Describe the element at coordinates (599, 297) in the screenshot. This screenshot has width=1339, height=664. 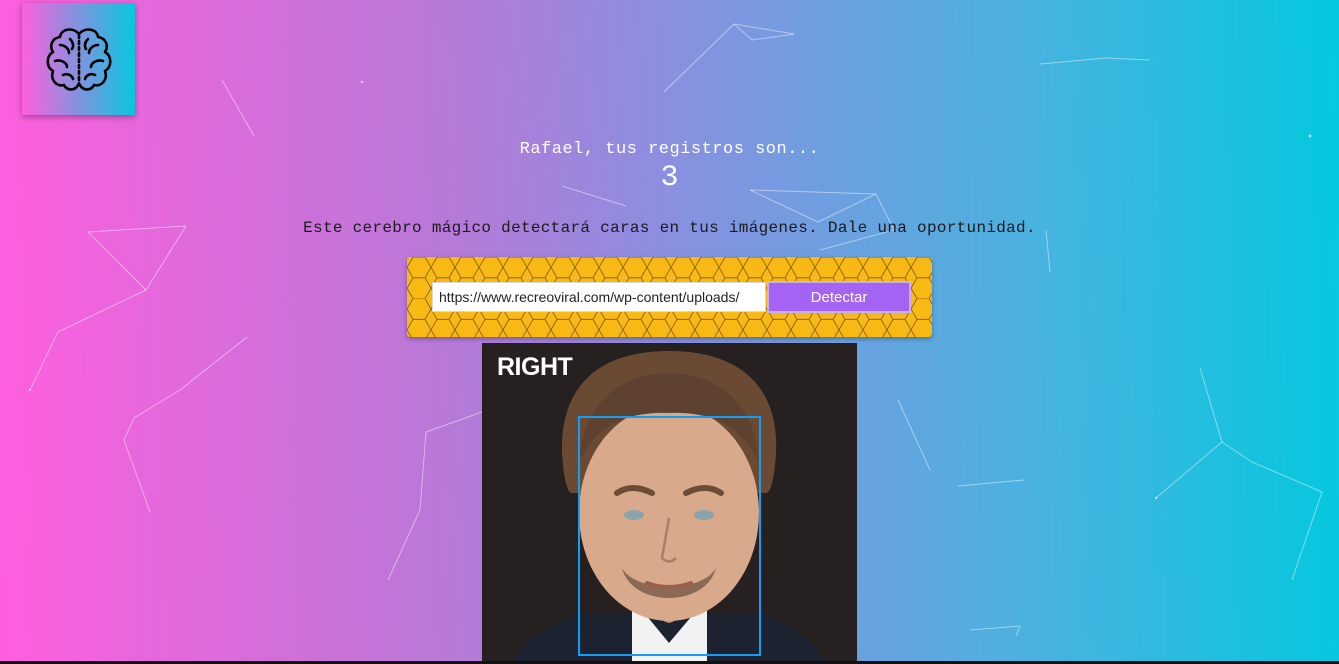
I see `image-url-input` at that location.